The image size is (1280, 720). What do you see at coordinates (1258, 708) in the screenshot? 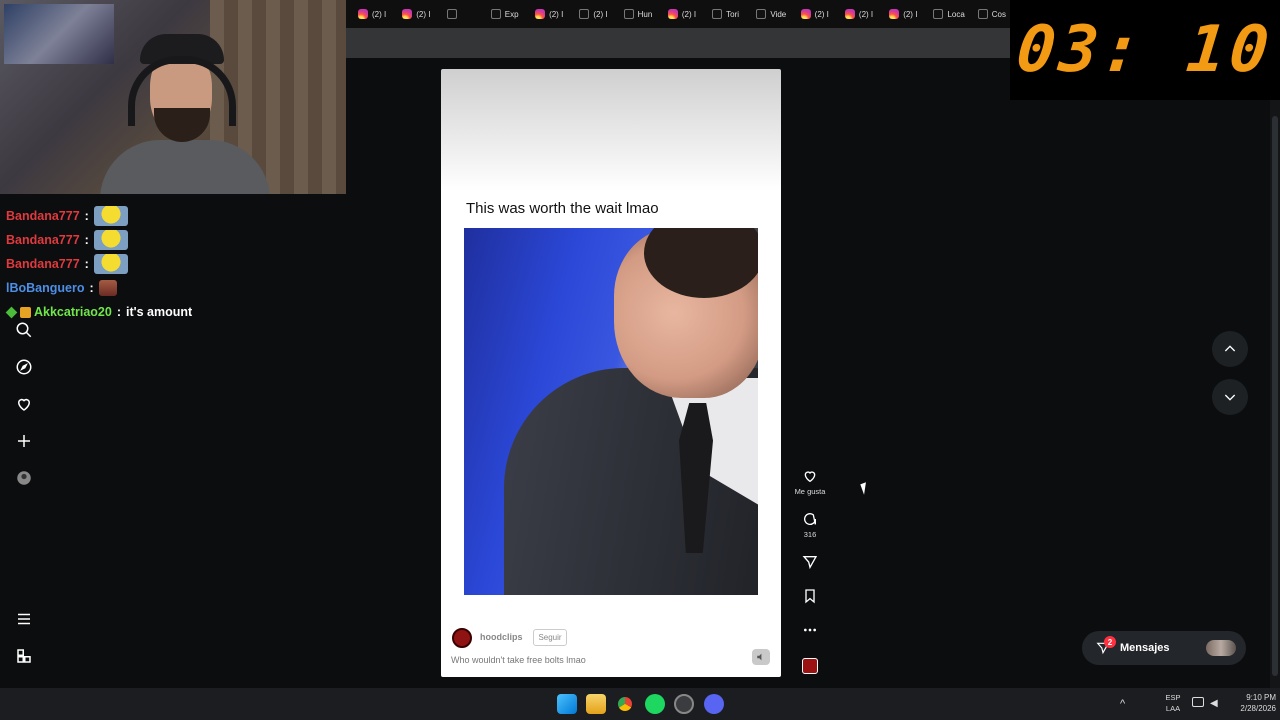
I see `clock-date: 2/28/2026` at bounding box center [1258, 708].